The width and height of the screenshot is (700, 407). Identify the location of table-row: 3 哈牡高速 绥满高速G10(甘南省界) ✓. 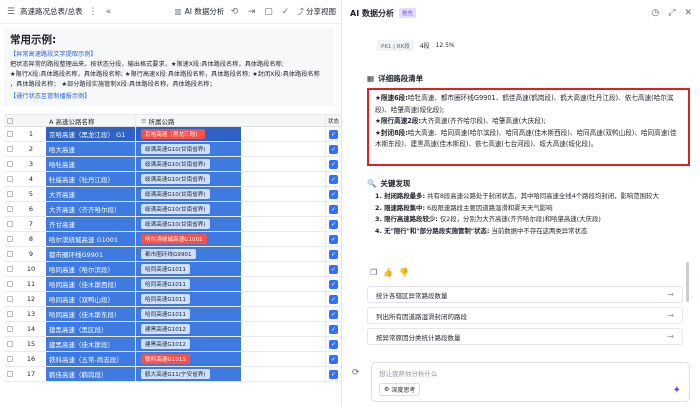
(172, 164).